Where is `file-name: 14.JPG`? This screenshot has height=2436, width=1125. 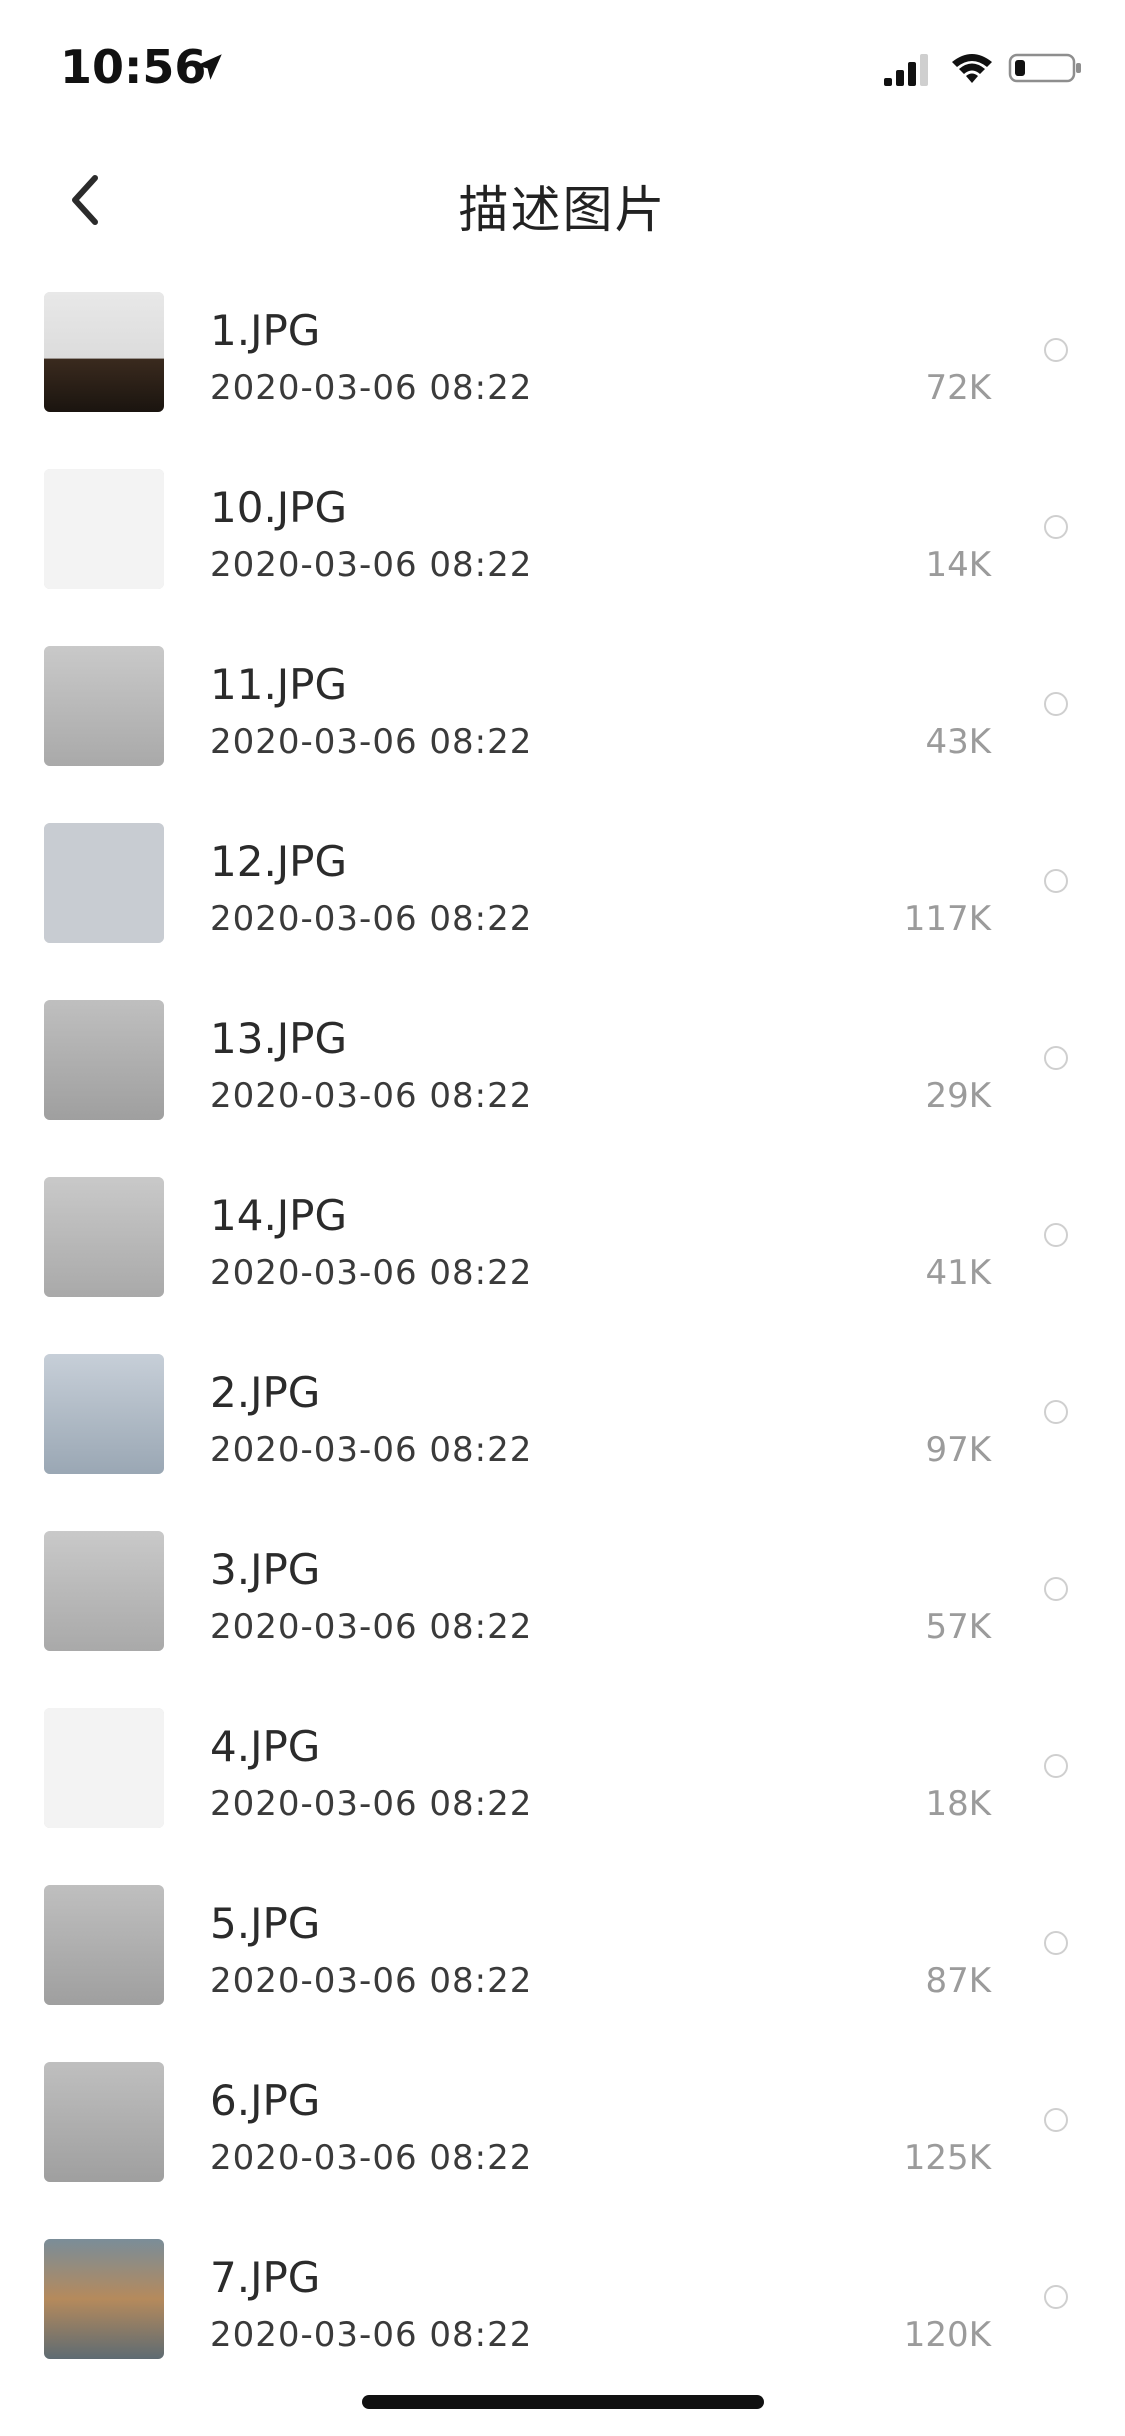 file-name: 14.JPG is located at coordinates (279, 1215).